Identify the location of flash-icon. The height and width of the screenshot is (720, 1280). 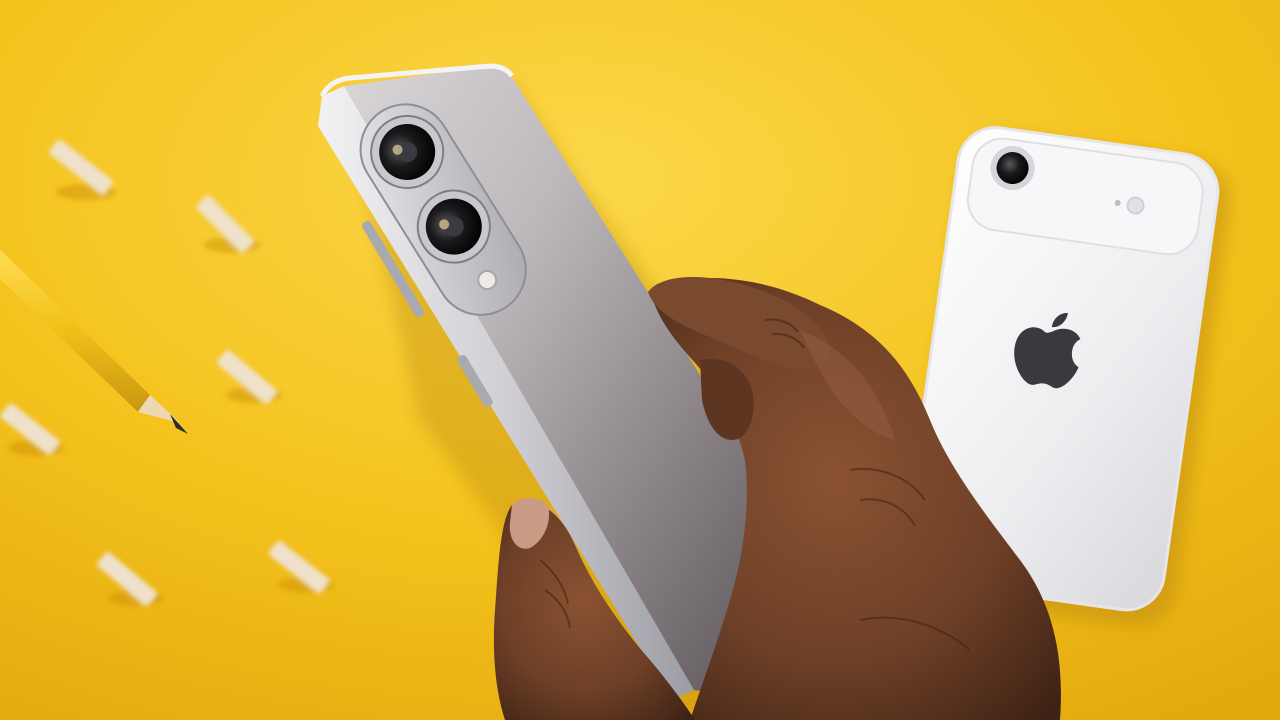
(1135, 205).